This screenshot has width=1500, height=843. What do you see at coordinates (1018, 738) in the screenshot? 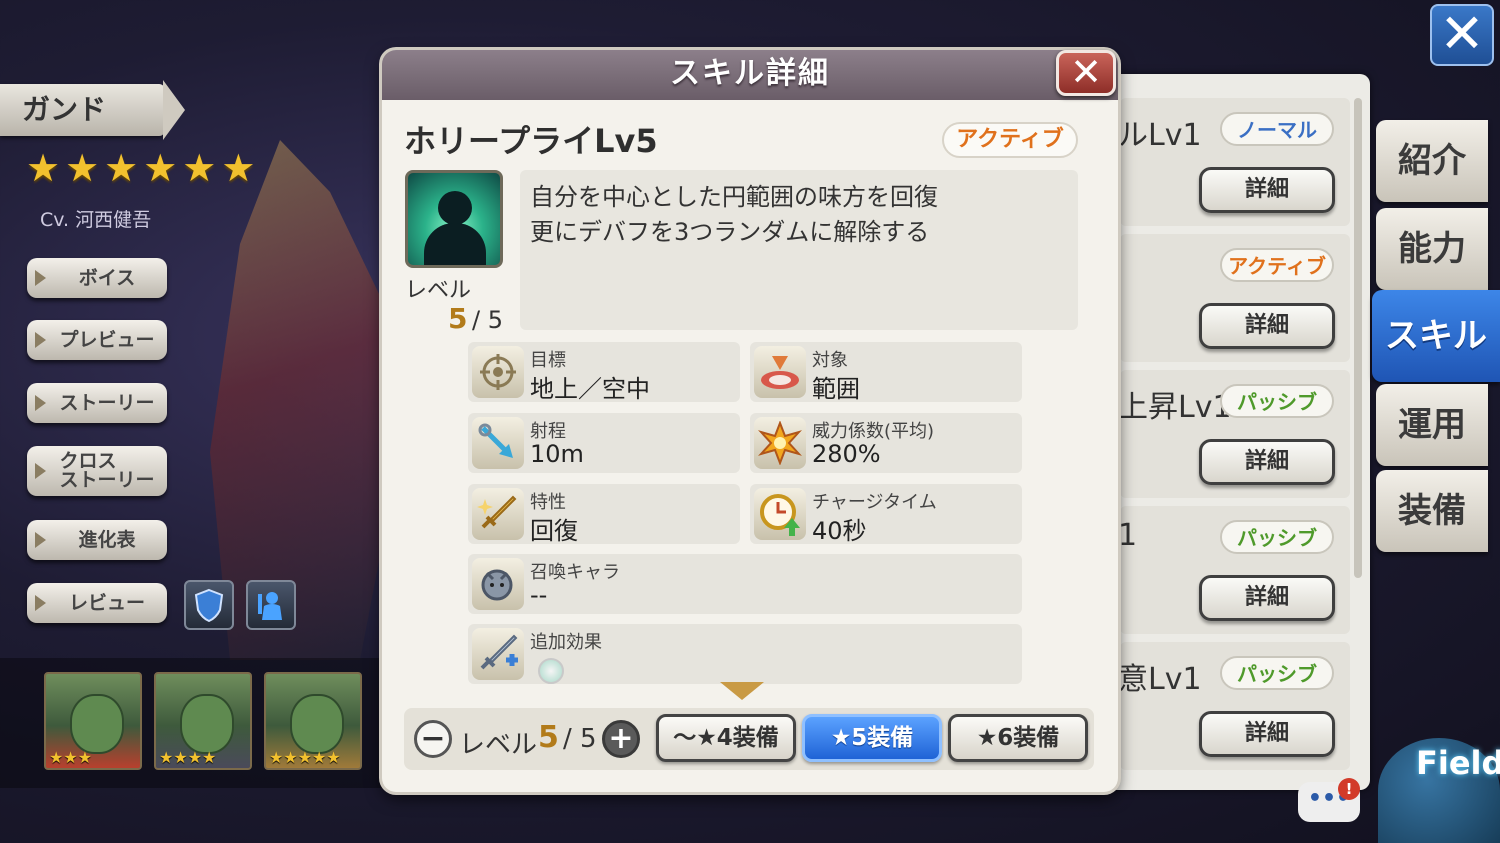
I see `equip-6star-button: ★6装備` at bounding box center [1018, 738].